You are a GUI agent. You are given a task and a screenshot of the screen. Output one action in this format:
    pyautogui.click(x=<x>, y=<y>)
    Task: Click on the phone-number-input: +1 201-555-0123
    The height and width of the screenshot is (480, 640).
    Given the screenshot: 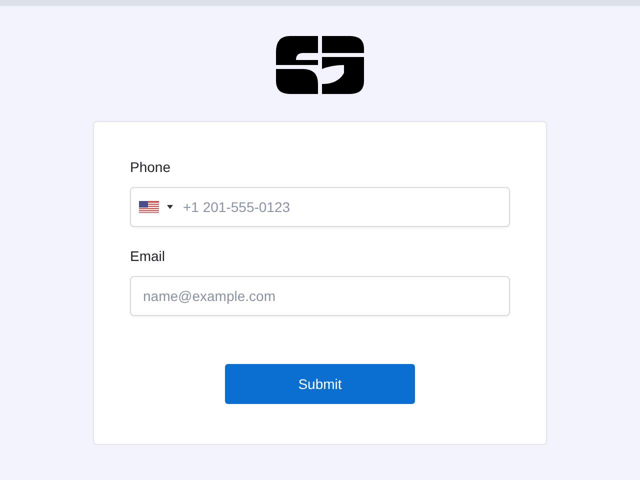 What is the action you would take?
    pyautogui.click(x=341, y=207)
    